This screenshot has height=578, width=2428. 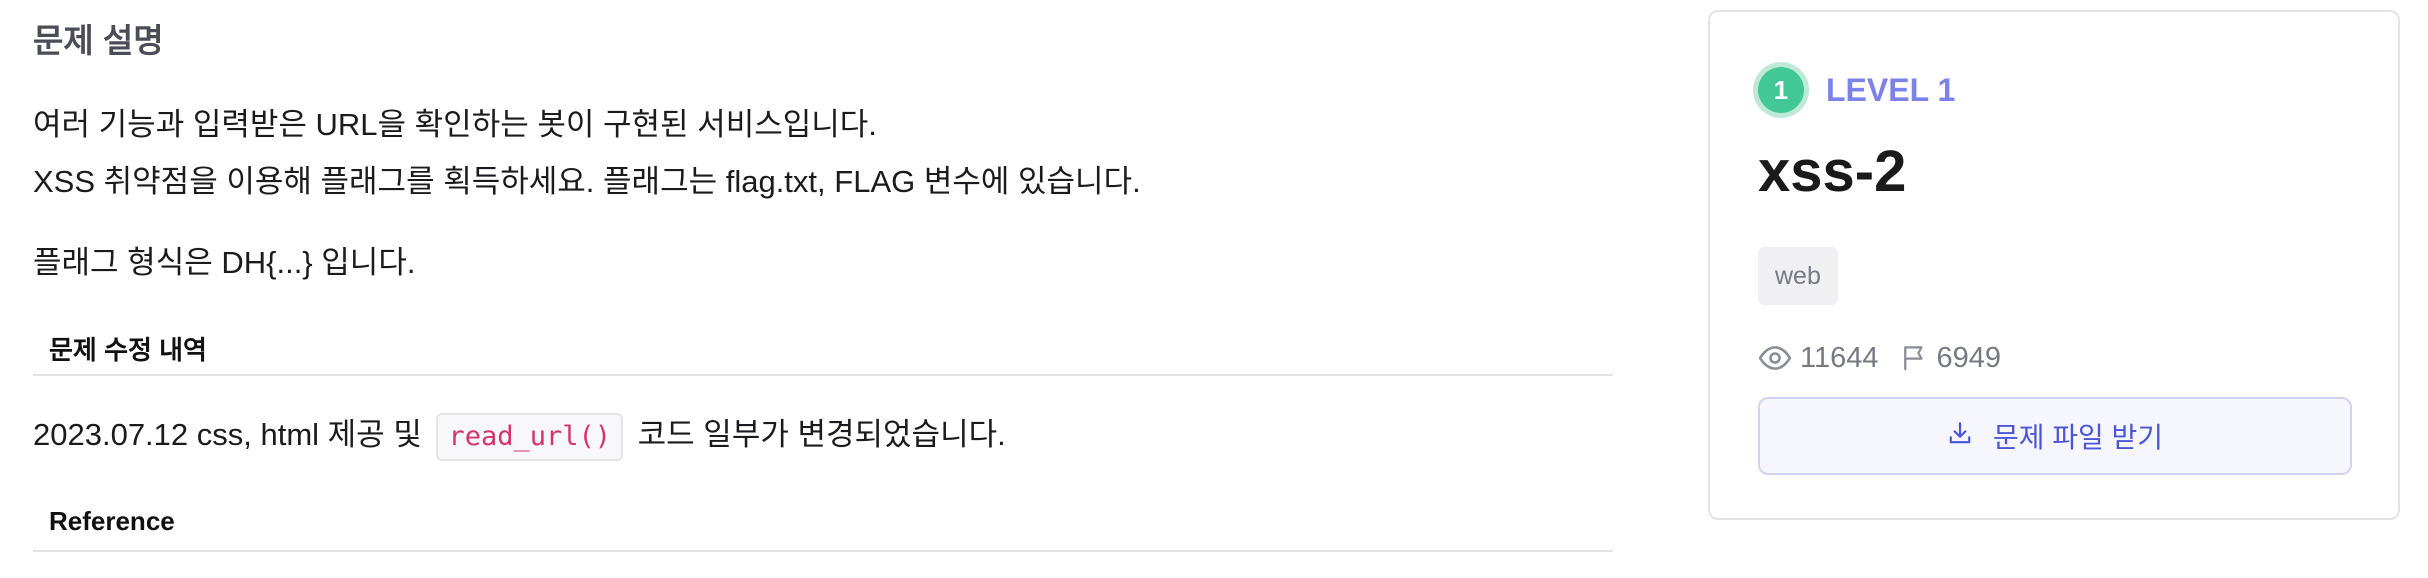 I want to click on level-label: LEVEL 1, so click(x=1891, y=89).